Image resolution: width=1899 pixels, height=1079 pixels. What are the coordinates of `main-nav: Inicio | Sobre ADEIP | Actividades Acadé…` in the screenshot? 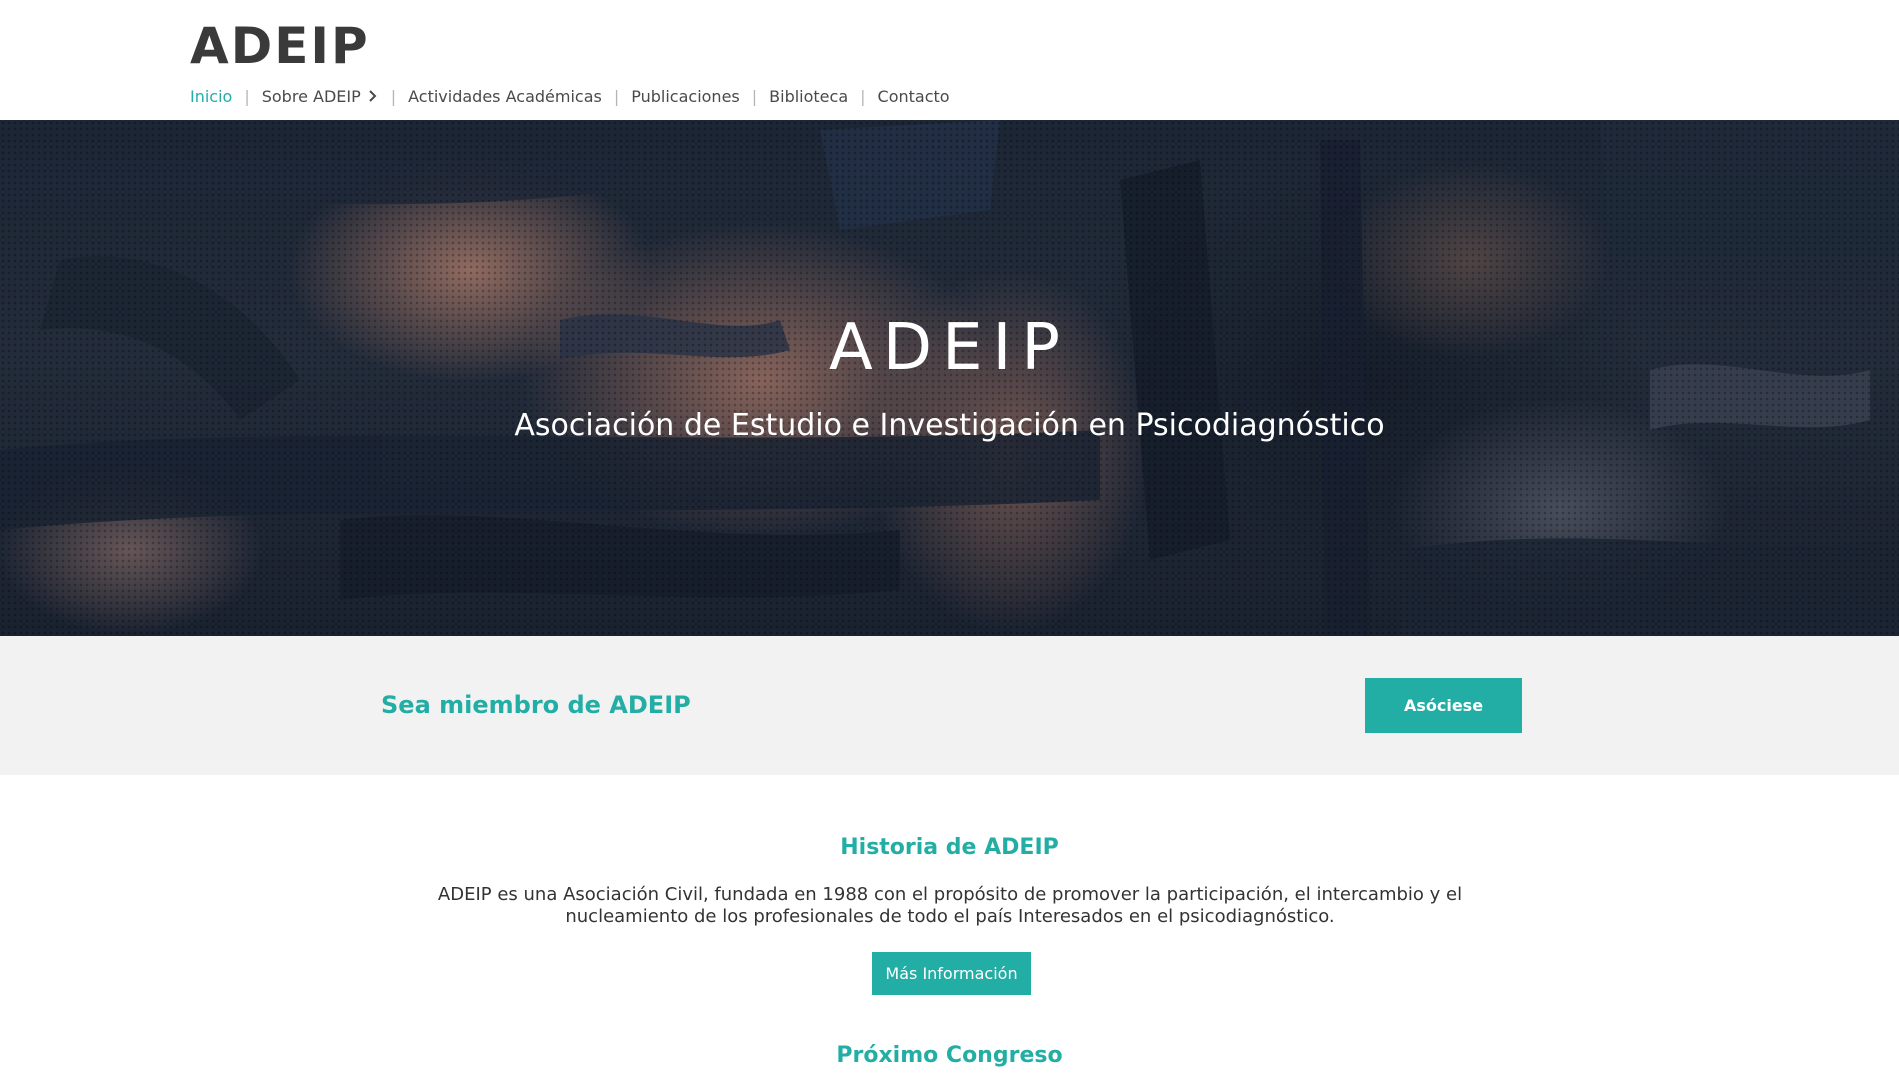 It's located at (570, 96).